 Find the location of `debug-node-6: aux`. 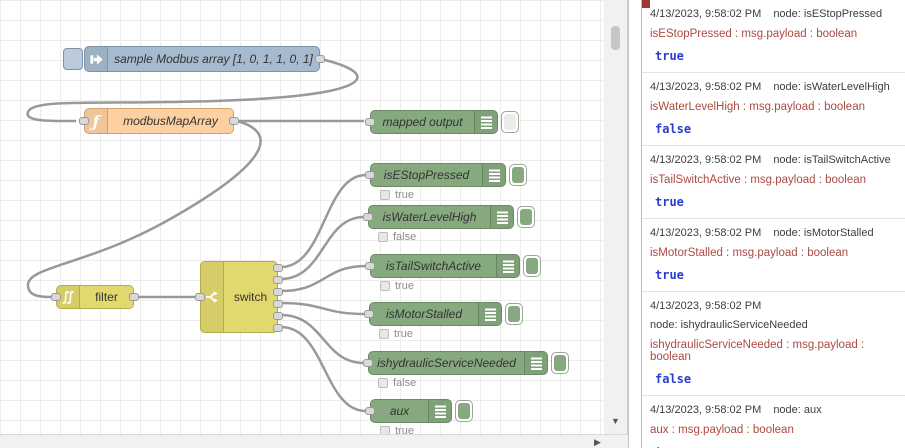

debug-node-6: aux is located at coordinates (408, 411).